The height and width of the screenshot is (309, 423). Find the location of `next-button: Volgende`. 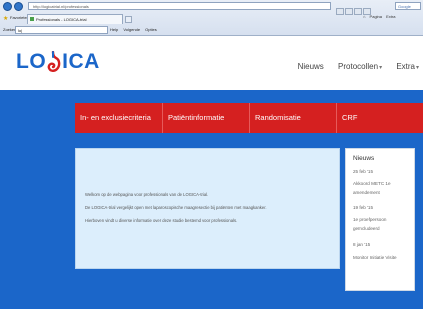

next-button: Volgende is located at coordinates (131, 29).